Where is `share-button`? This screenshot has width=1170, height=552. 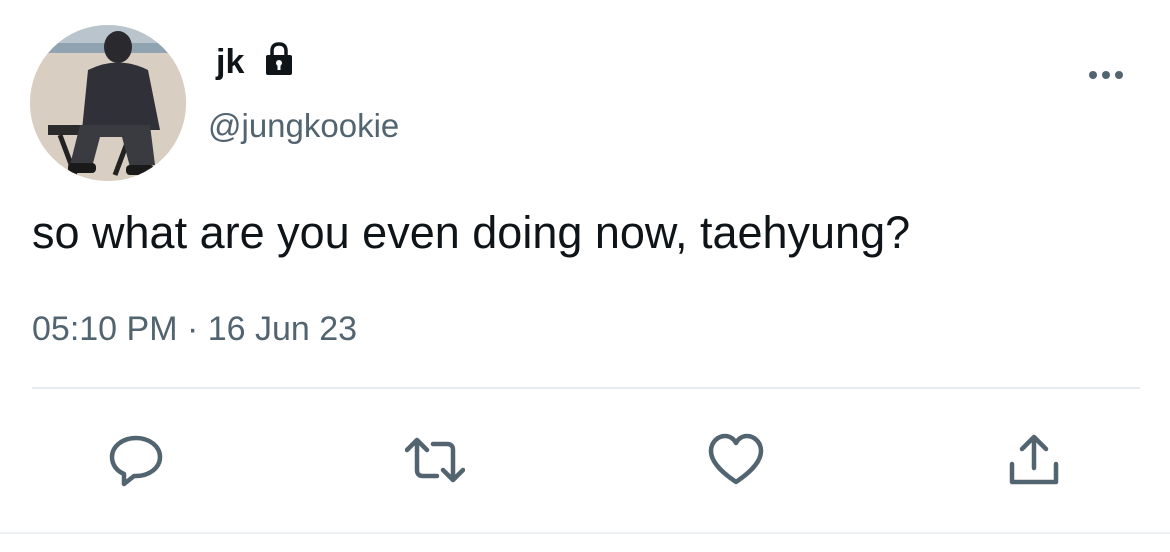 share-button is located at coordinates (1034, 460).